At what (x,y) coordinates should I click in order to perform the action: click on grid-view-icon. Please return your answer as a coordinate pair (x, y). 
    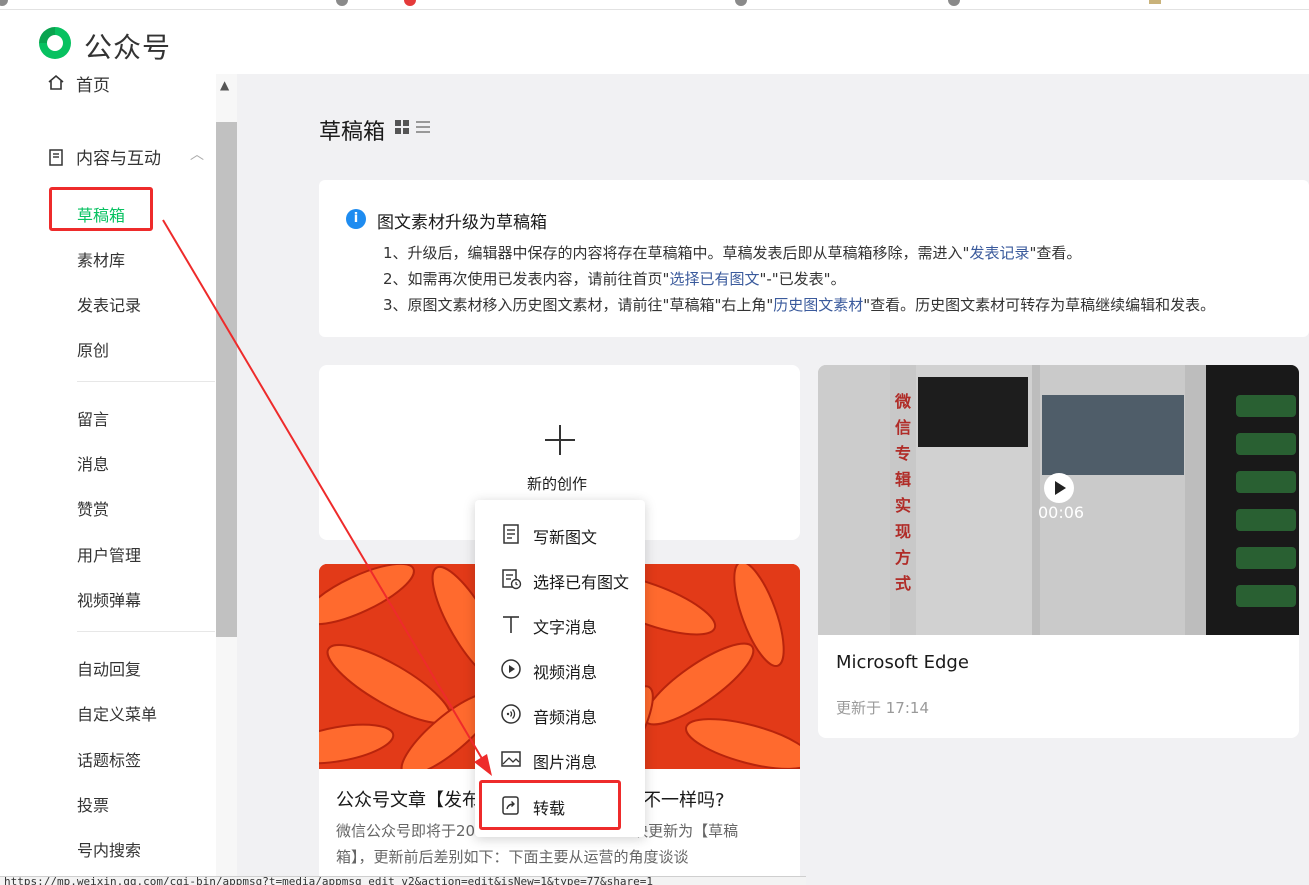
    Looking at the image, I should click on (402, 127).